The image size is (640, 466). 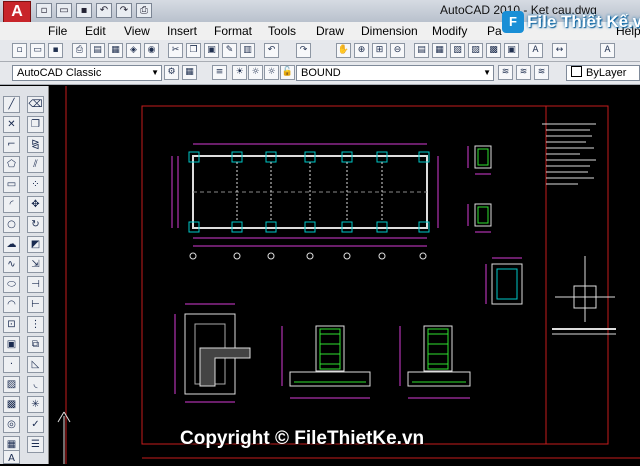 What do you see at coordinates (11, 384) in the screenshot?
I see `hatch-icon: ▨` at bounding box center [11, 384].